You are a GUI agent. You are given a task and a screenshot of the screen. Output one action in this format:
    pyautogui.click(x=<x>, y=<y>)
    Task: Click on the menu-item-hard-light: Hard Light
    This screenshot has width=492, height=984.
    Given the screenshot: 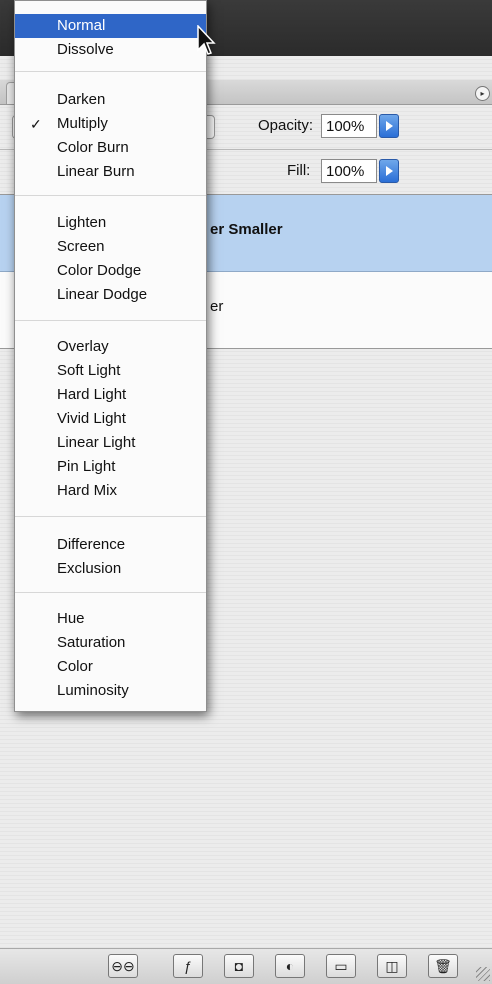 What is the action you would take?
    pyautogui.click(x=110, y=395)
    